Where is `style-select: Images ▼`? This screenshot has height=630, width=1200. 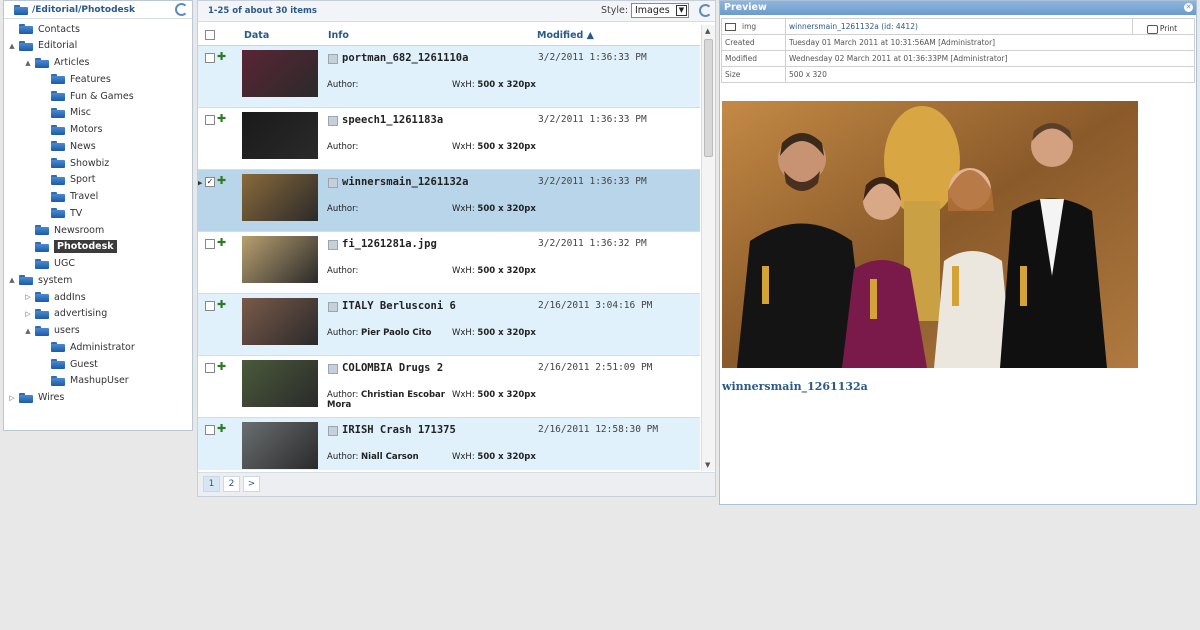
style-select: Images ▼ is located at coordinates (660, 10).